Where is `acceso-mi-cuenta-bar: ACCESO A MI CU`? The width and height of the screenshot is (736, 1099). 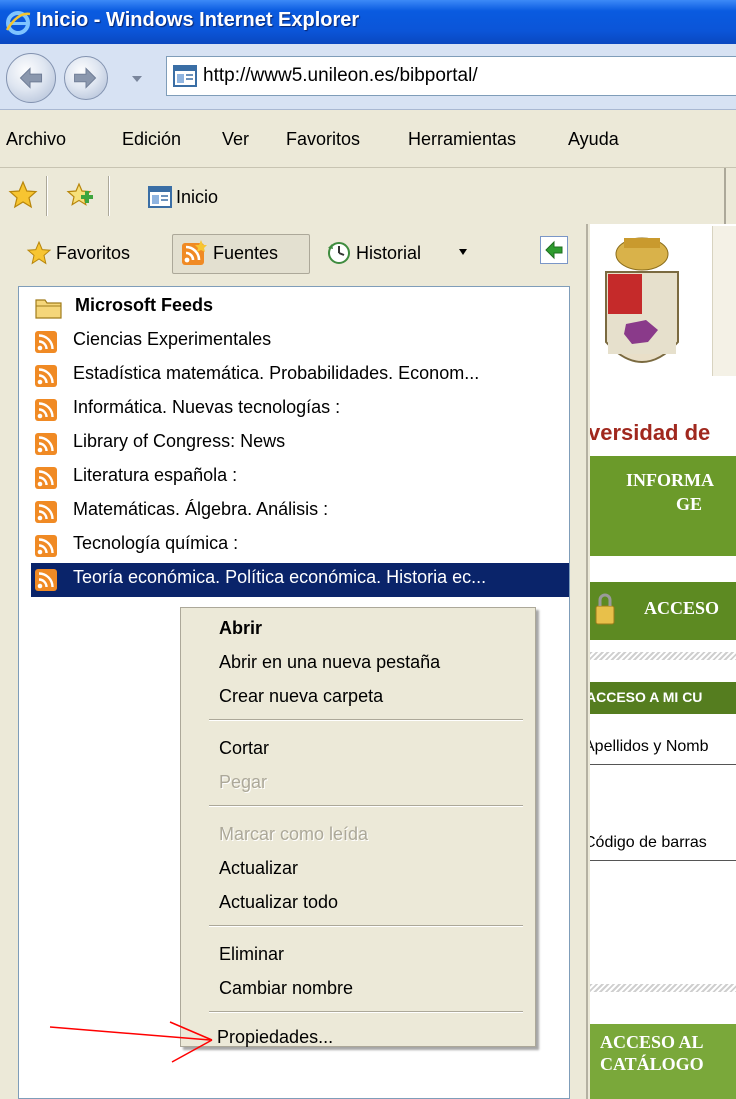 acceso-mi-cuenta-bar: ACCESO A MI CU is located at coordinates (663, 698).